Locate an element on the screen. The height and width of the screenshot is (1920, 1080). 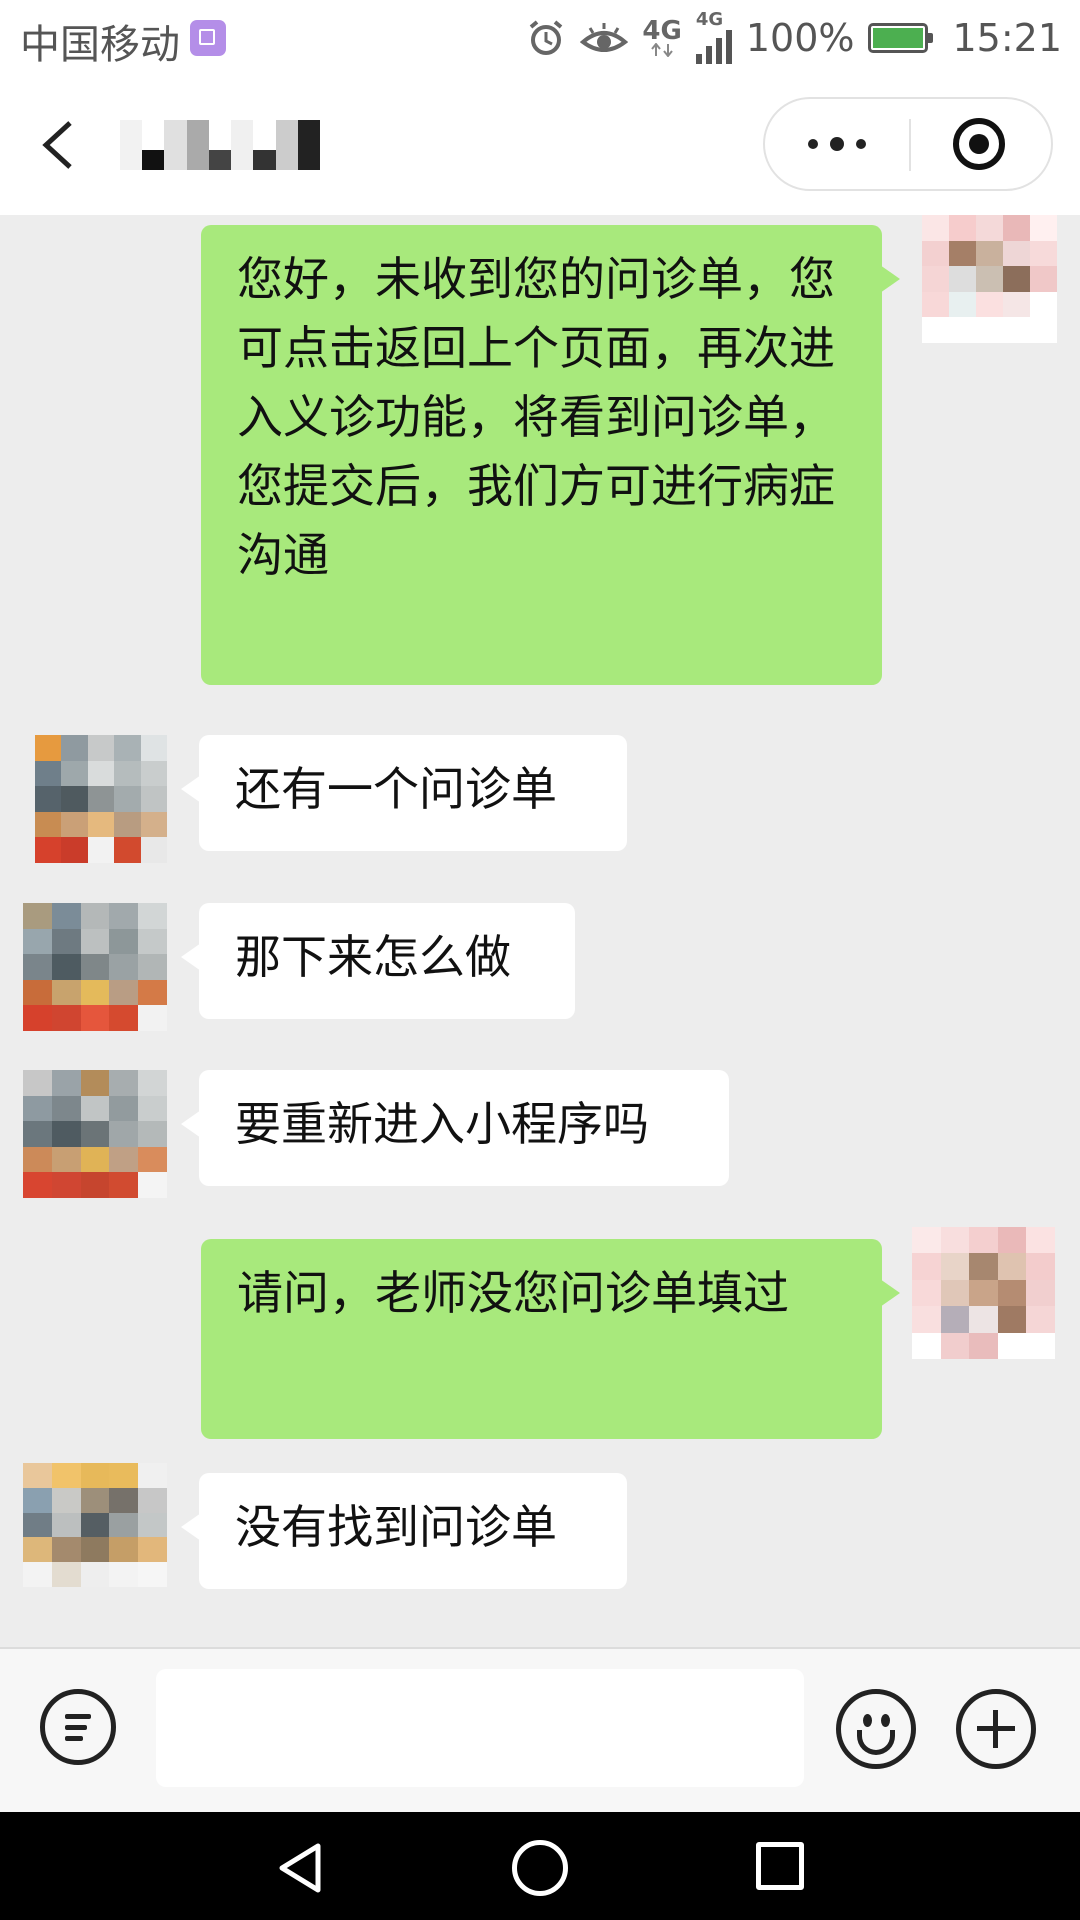
message-text: 还有一个问诊单 is located at coordinates (396, 789).